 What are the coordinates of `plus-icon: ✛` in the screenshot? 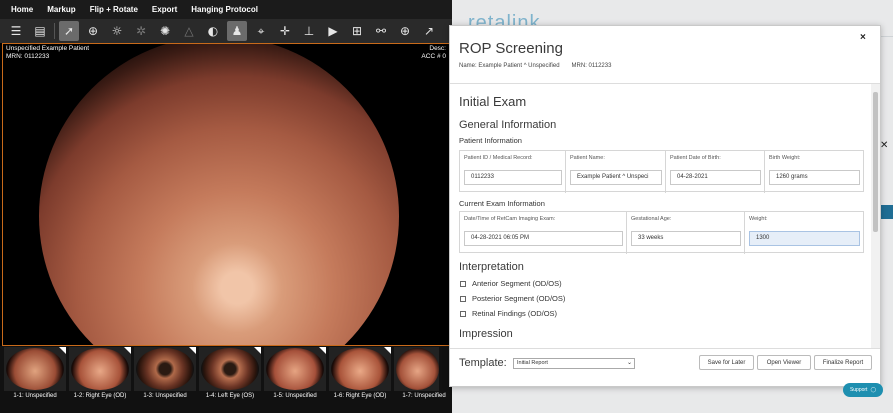 It's located at (285, 31).